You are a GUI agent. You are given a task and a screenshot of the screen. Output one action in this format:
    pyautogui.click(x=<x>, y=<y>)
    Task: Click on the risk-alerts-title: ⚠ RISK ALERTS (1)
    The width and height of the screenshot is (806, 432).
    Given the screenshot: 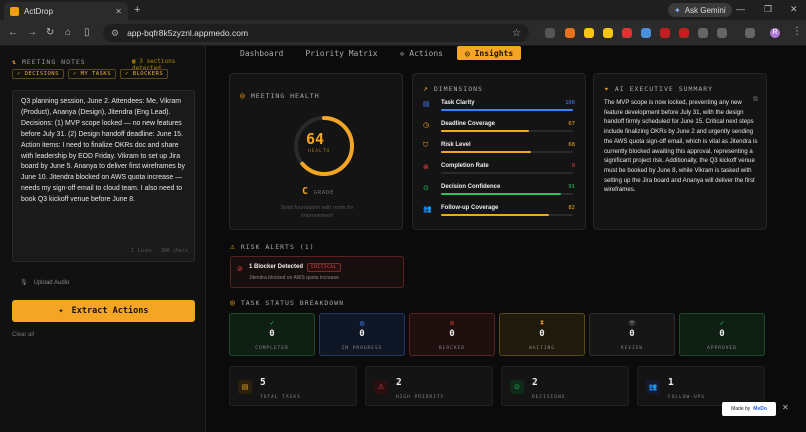 What is the action you would take?
    pyautogui.click(x=272, y=246)
    